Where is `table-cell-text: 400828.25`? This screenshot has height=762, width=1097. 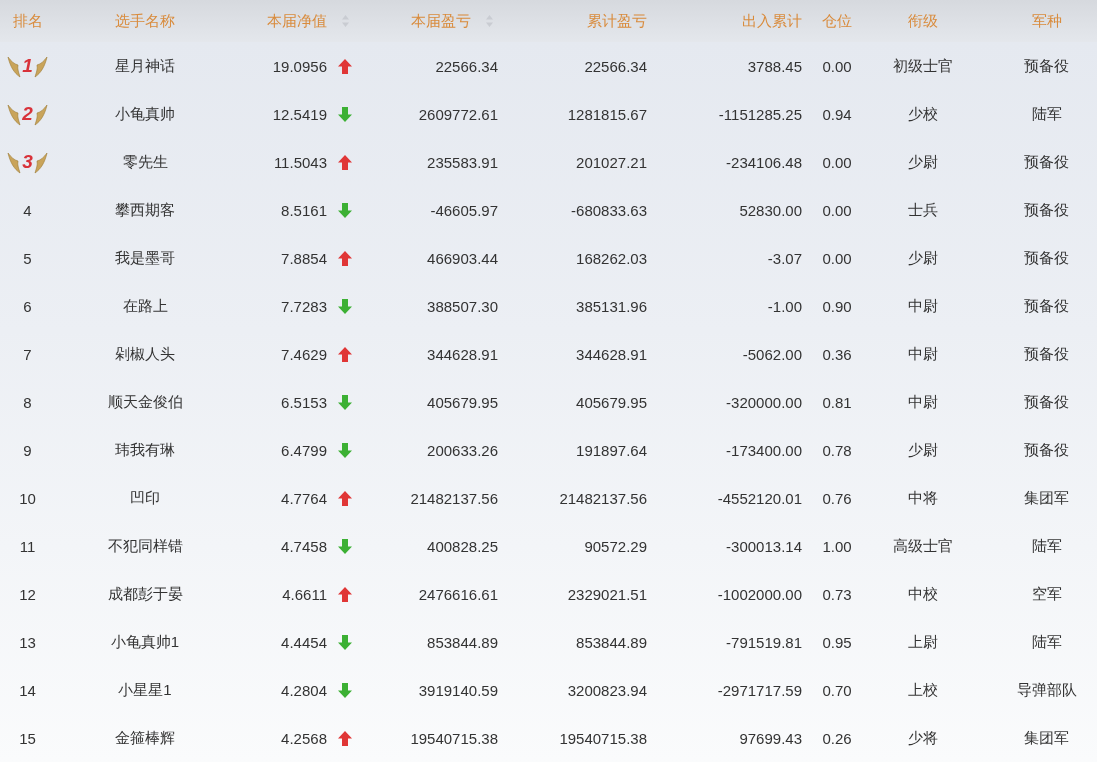 table-cell-text: 400828.25 is located at coordinates (462, 546).